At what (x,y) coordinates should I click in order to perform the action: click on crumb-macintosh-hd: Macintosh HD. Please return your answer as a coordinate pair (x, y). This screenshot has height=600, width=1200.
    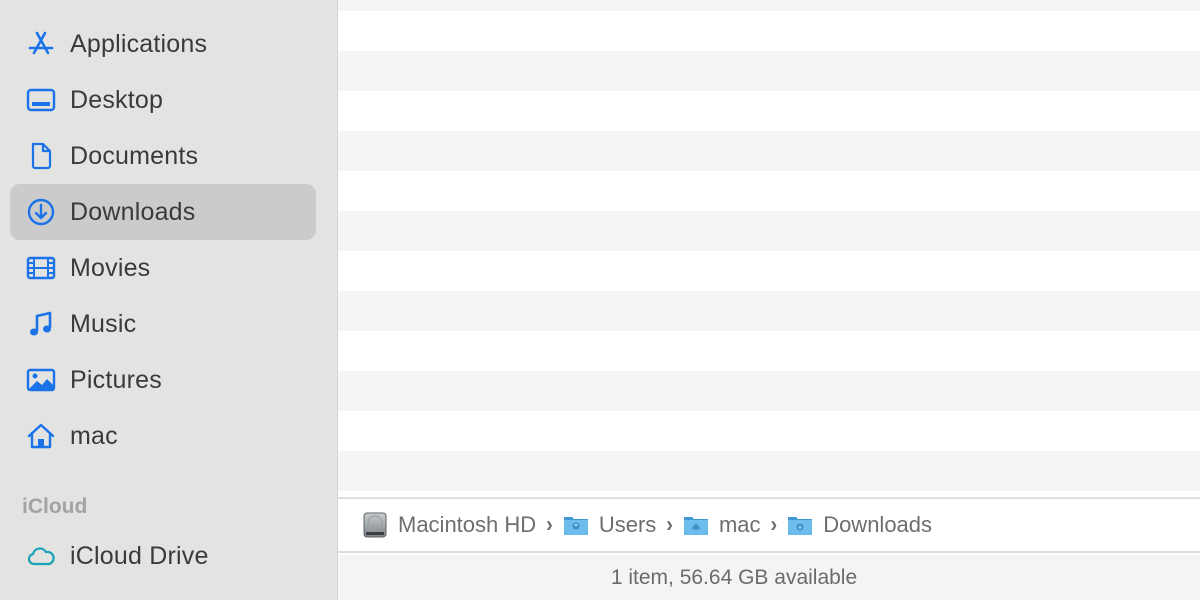
    Looking at the image, I should click on (449, 525).